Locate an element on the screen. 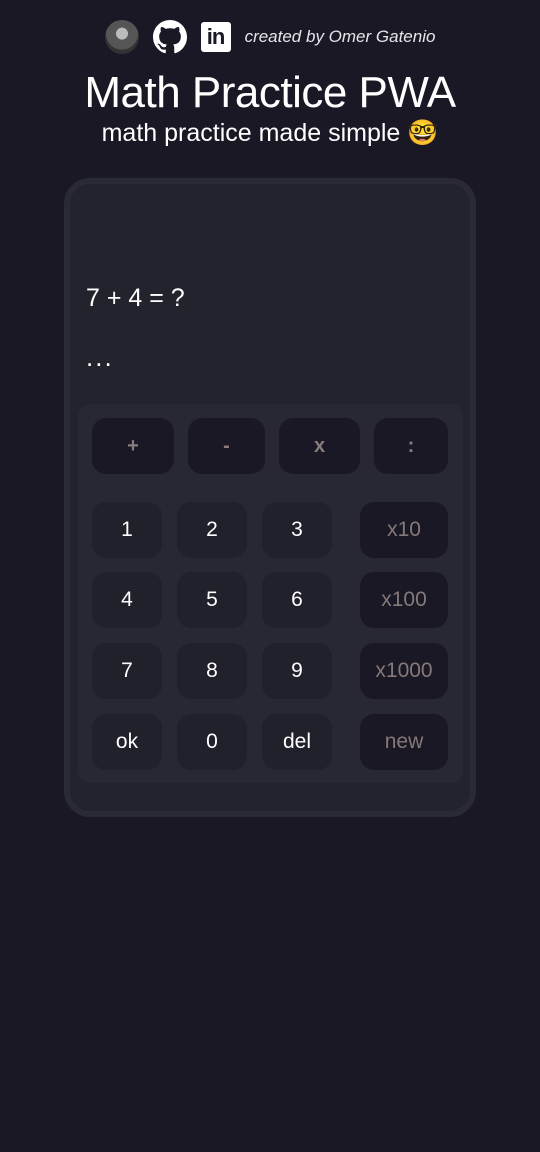  key-button-6: 6 is located at coordinates (297, 600).